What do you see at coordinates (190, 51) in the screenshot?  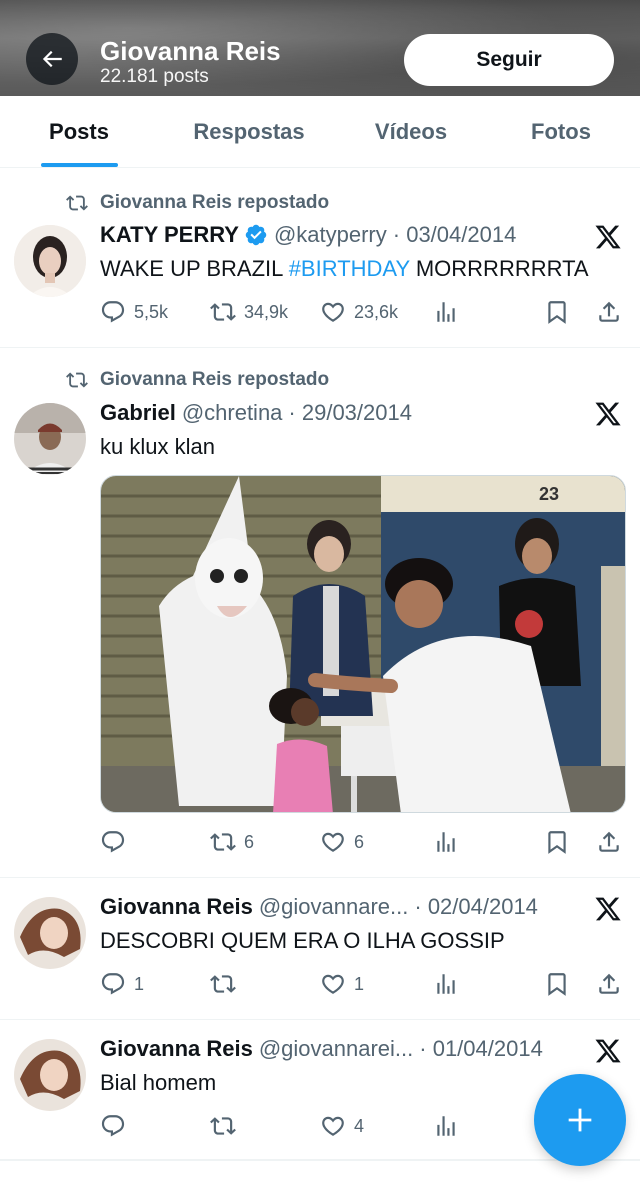 I see `profile-name: Giovanna Reis` at bounding box center [190, 51].